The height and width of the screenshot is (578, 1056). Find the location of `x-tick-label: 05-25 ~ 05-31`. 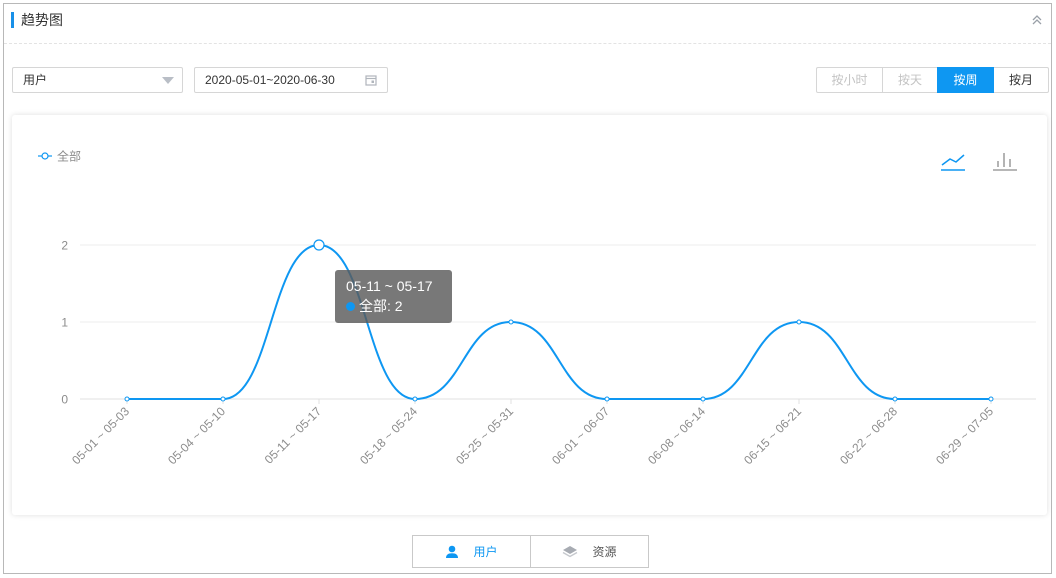

x-tick-label: 05-25 ~ 05-31 is located at coordinates (484, 435).